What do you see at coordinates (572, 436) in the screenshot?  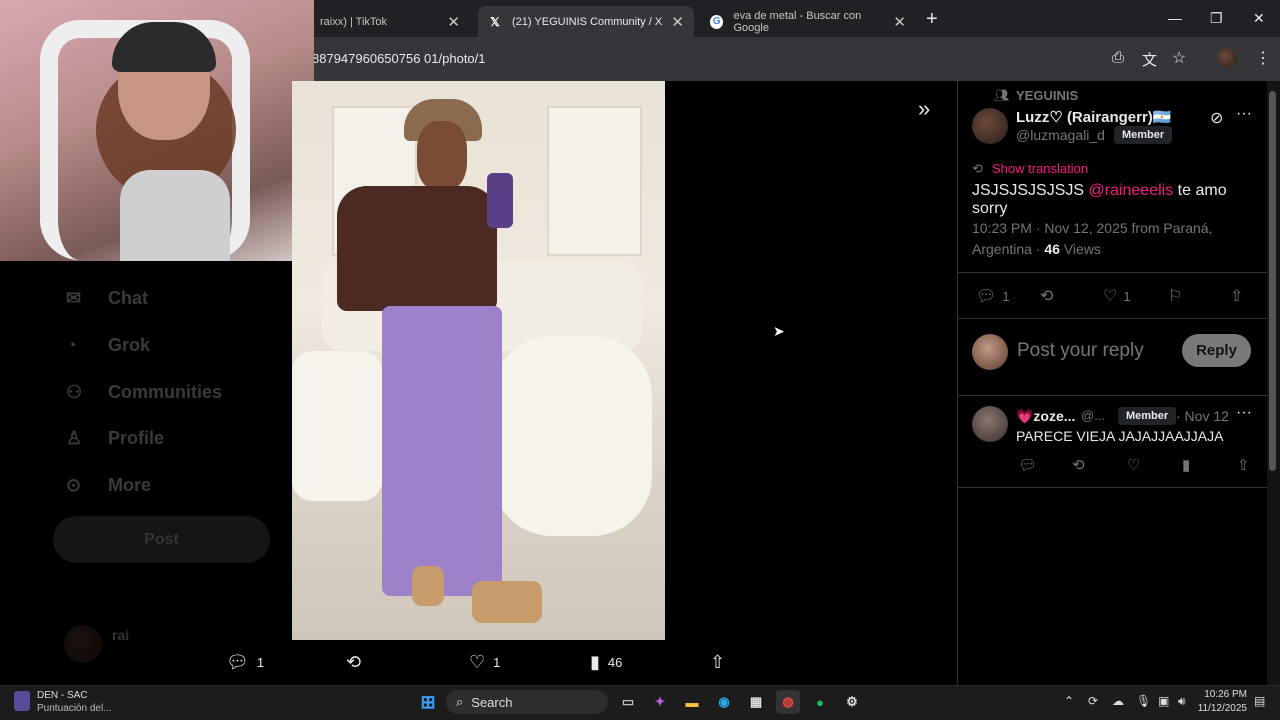 I see `armchair-right` at bounding box center [572, 436].